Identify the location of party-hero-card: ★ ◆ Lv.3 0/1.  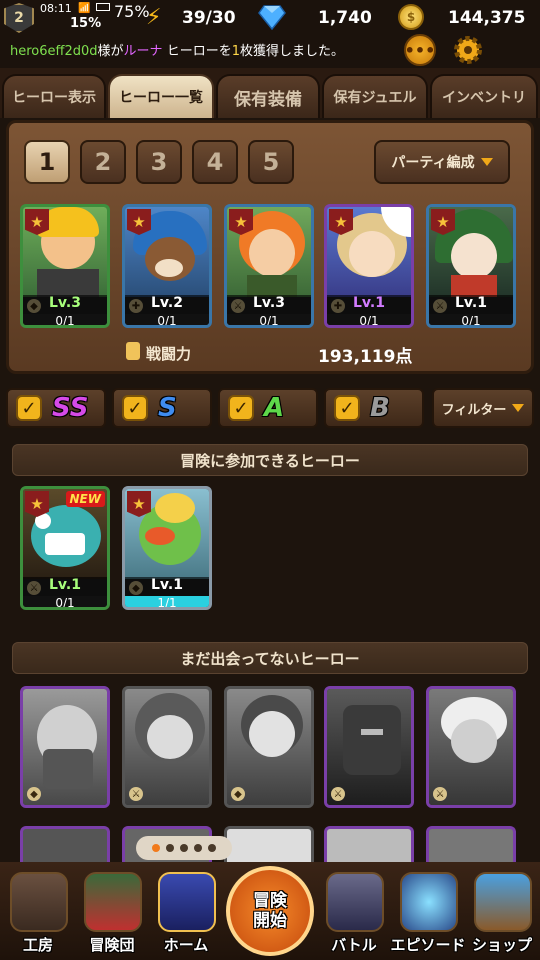
(65, 266).